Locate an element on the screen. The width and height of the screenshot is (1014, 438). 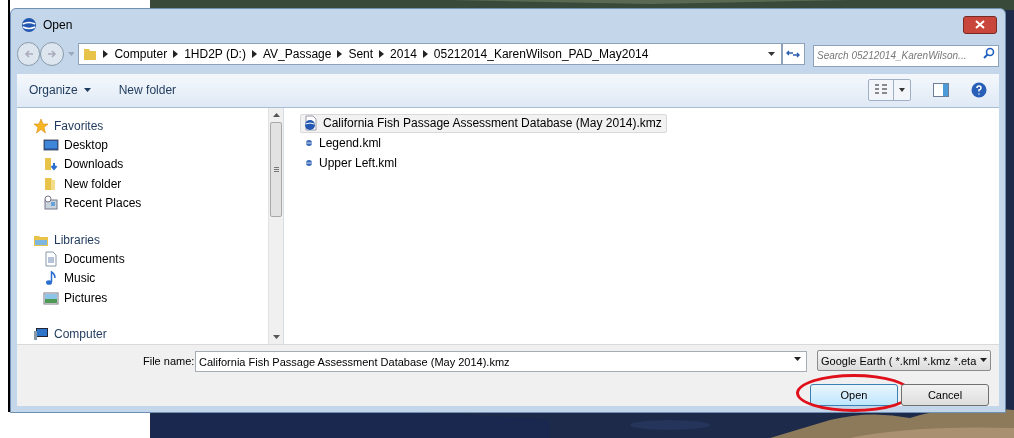
sidebar-group: Libraries is located at coordinates (150, 239).